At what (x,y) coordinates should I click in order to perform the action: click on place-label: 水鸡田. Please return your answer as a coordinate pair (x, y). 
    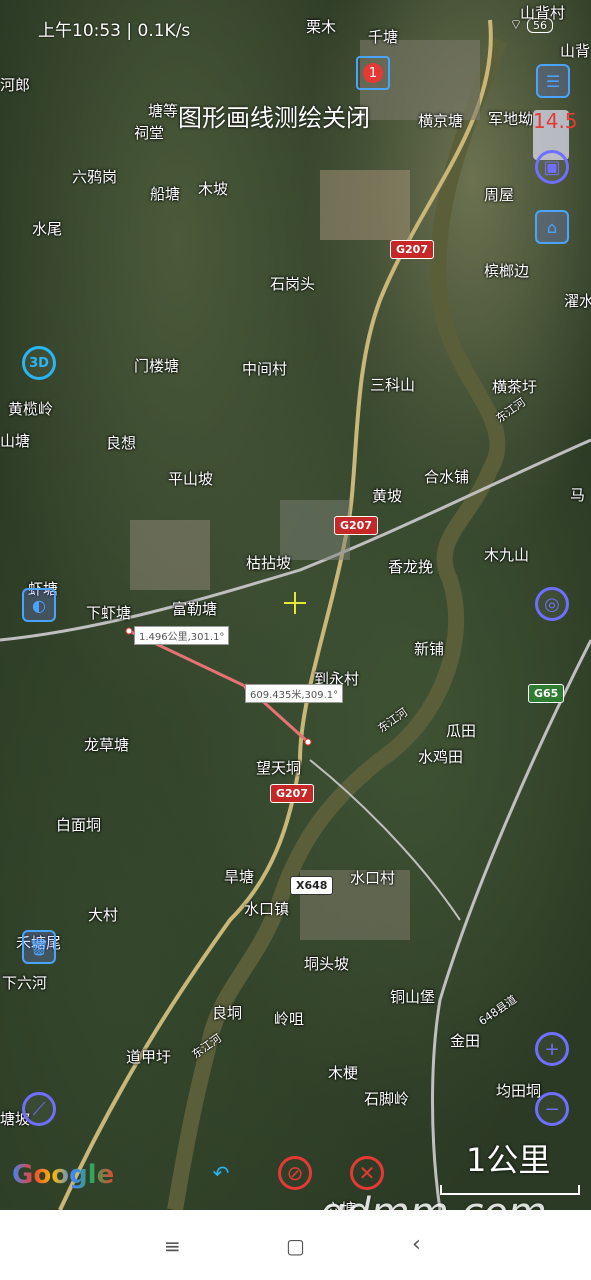
    Looking at the image, I should click on (441, 757).